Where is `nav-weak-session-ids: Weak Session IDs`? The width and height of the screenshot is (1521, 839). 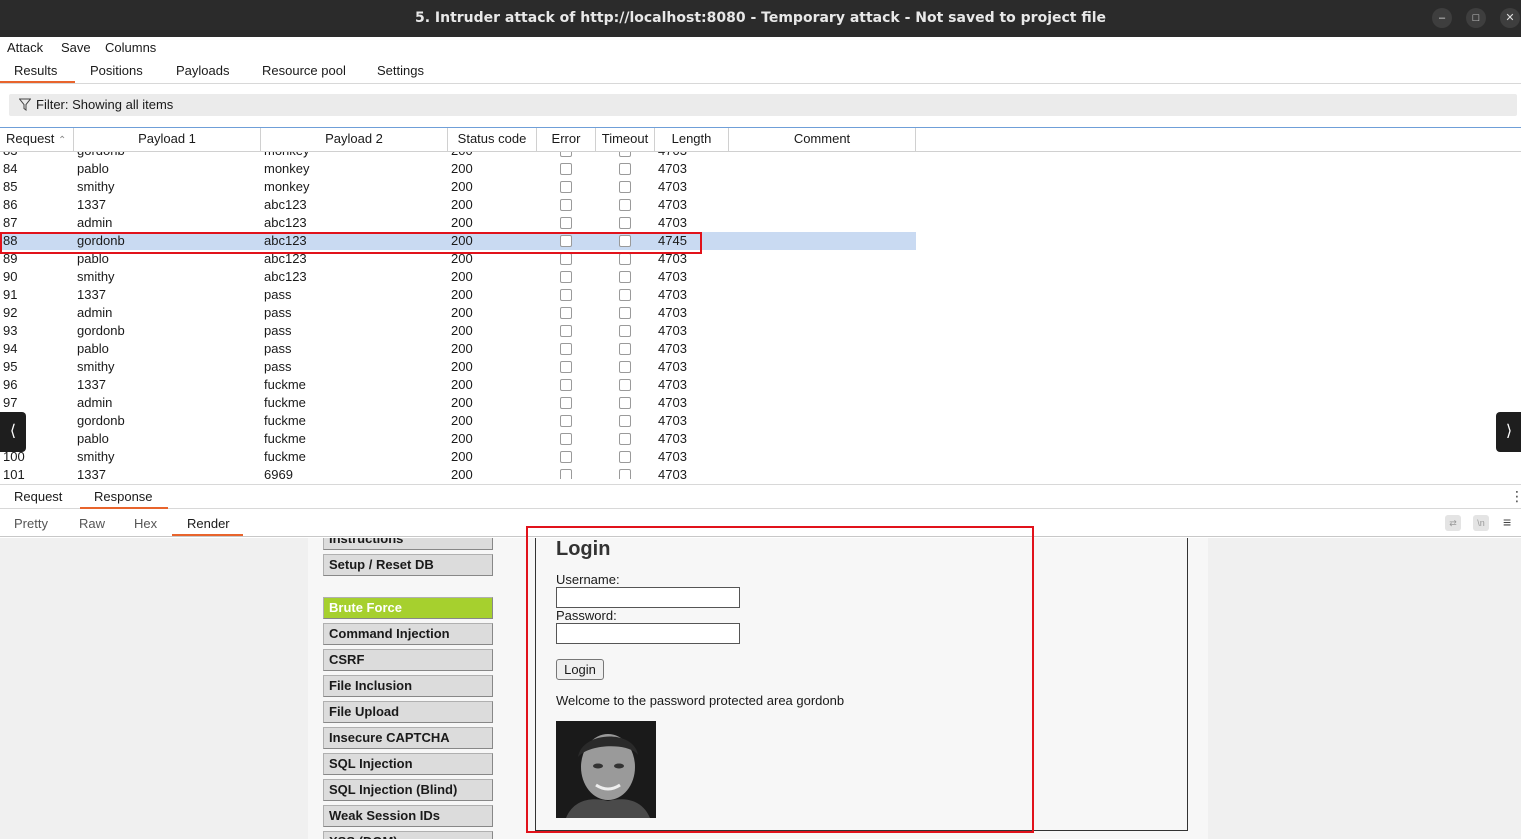
nav-weak-session-ids: Weak Session IDs is located at coordinates (408, 816).